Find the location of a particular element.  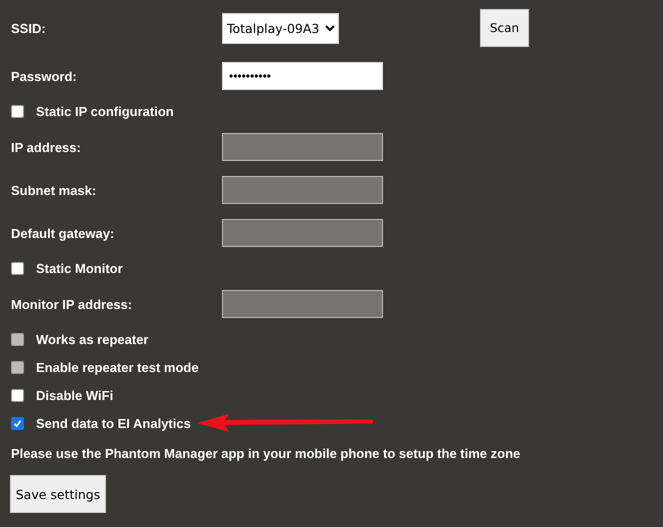

field-label: IP address: is located at coordinates (46, 147).